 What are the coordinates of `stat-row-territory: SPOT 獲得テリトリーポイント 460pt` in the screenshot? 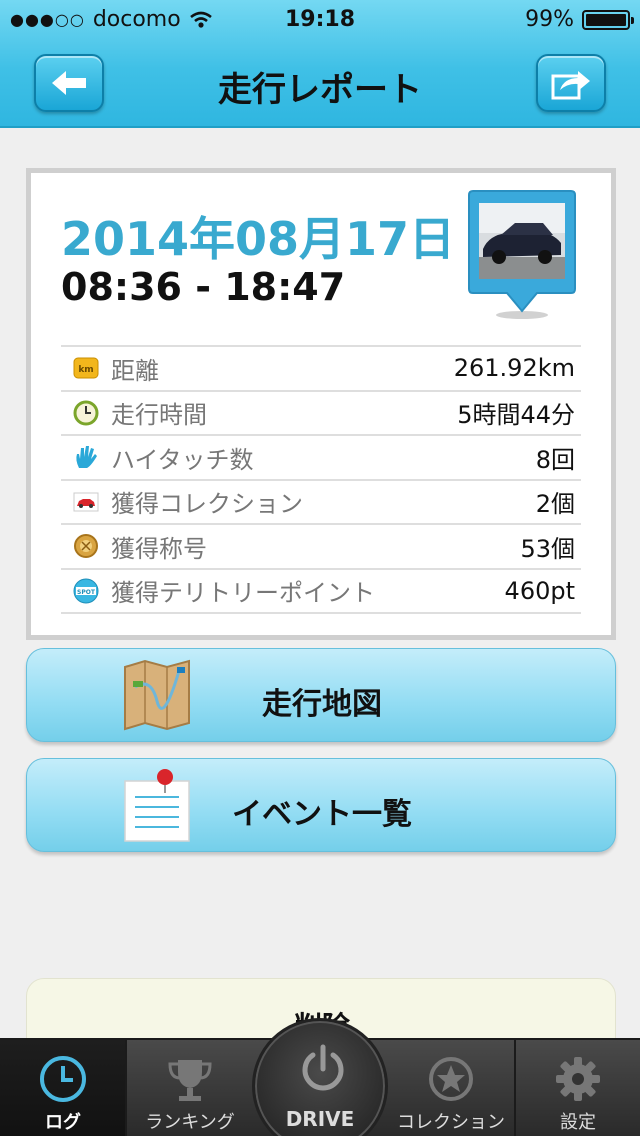 It's located at (321, 592).